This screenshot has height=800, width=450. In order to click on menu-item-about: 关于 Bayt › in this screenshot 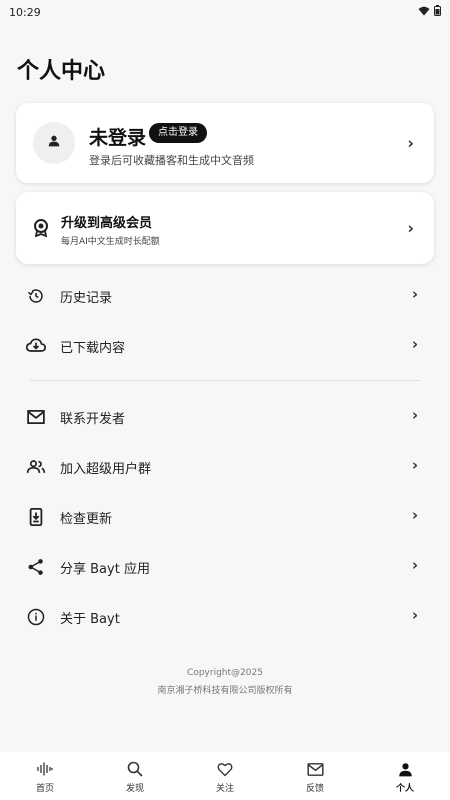, I will do `click(225, 616)`.